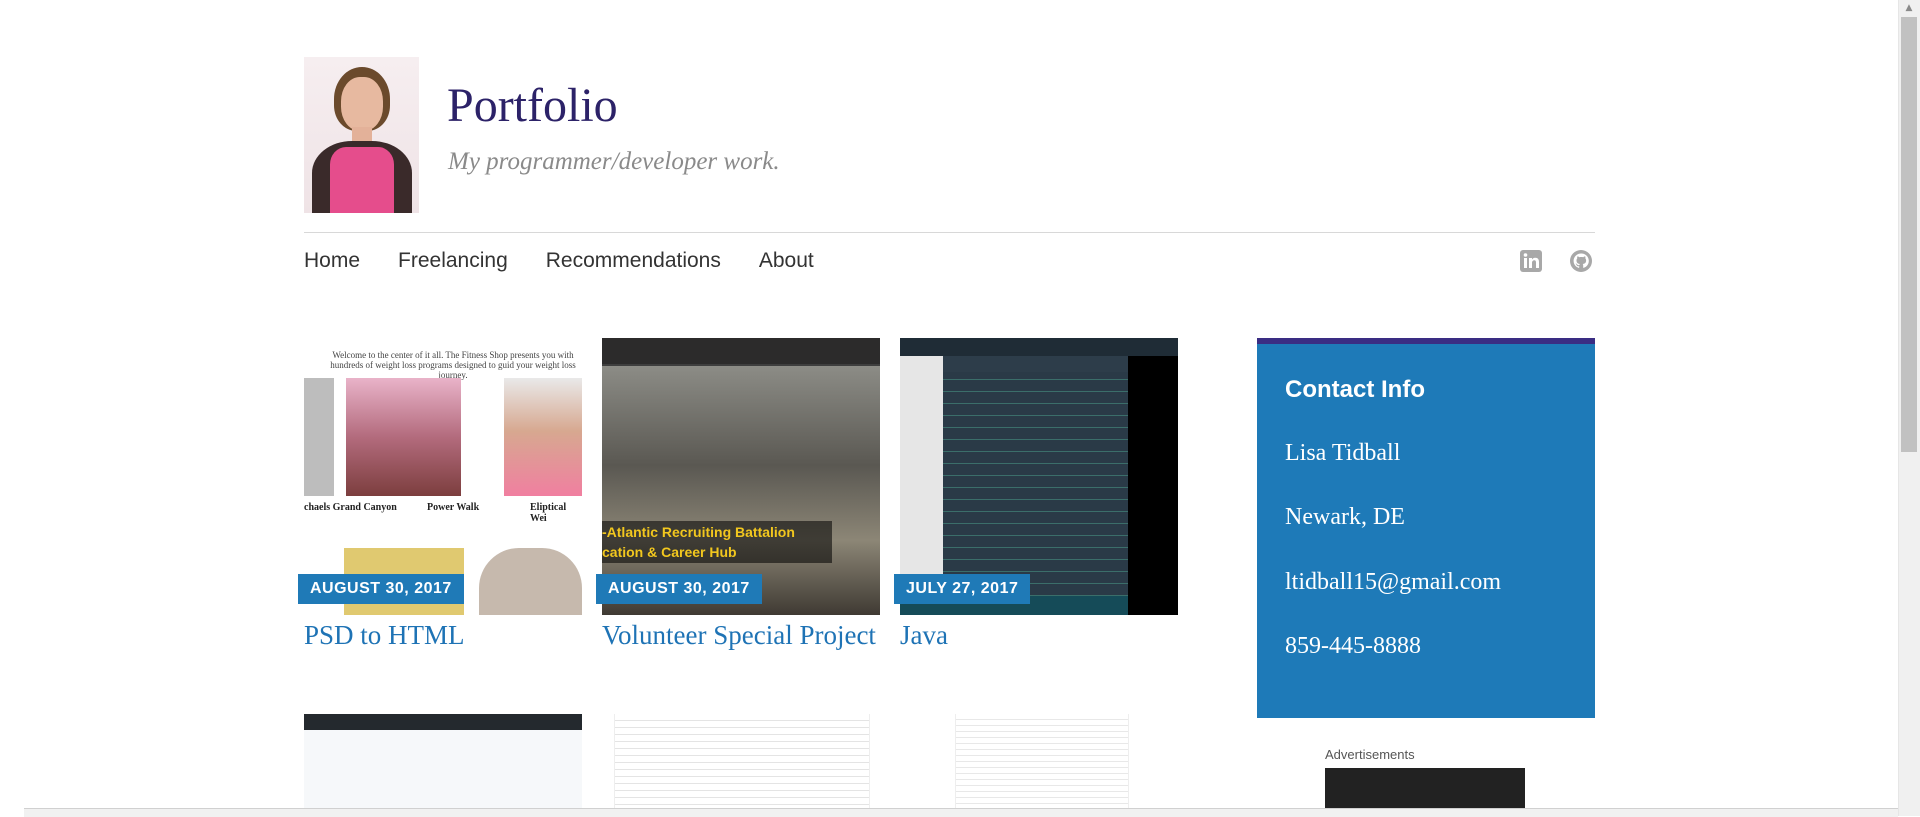 This screenshot has width=1920, height=817. What do you see at coordinates (1355, 389) in the screenshot?
I see `contact-heading: Contact Info` at bounding box center [1355, 389].